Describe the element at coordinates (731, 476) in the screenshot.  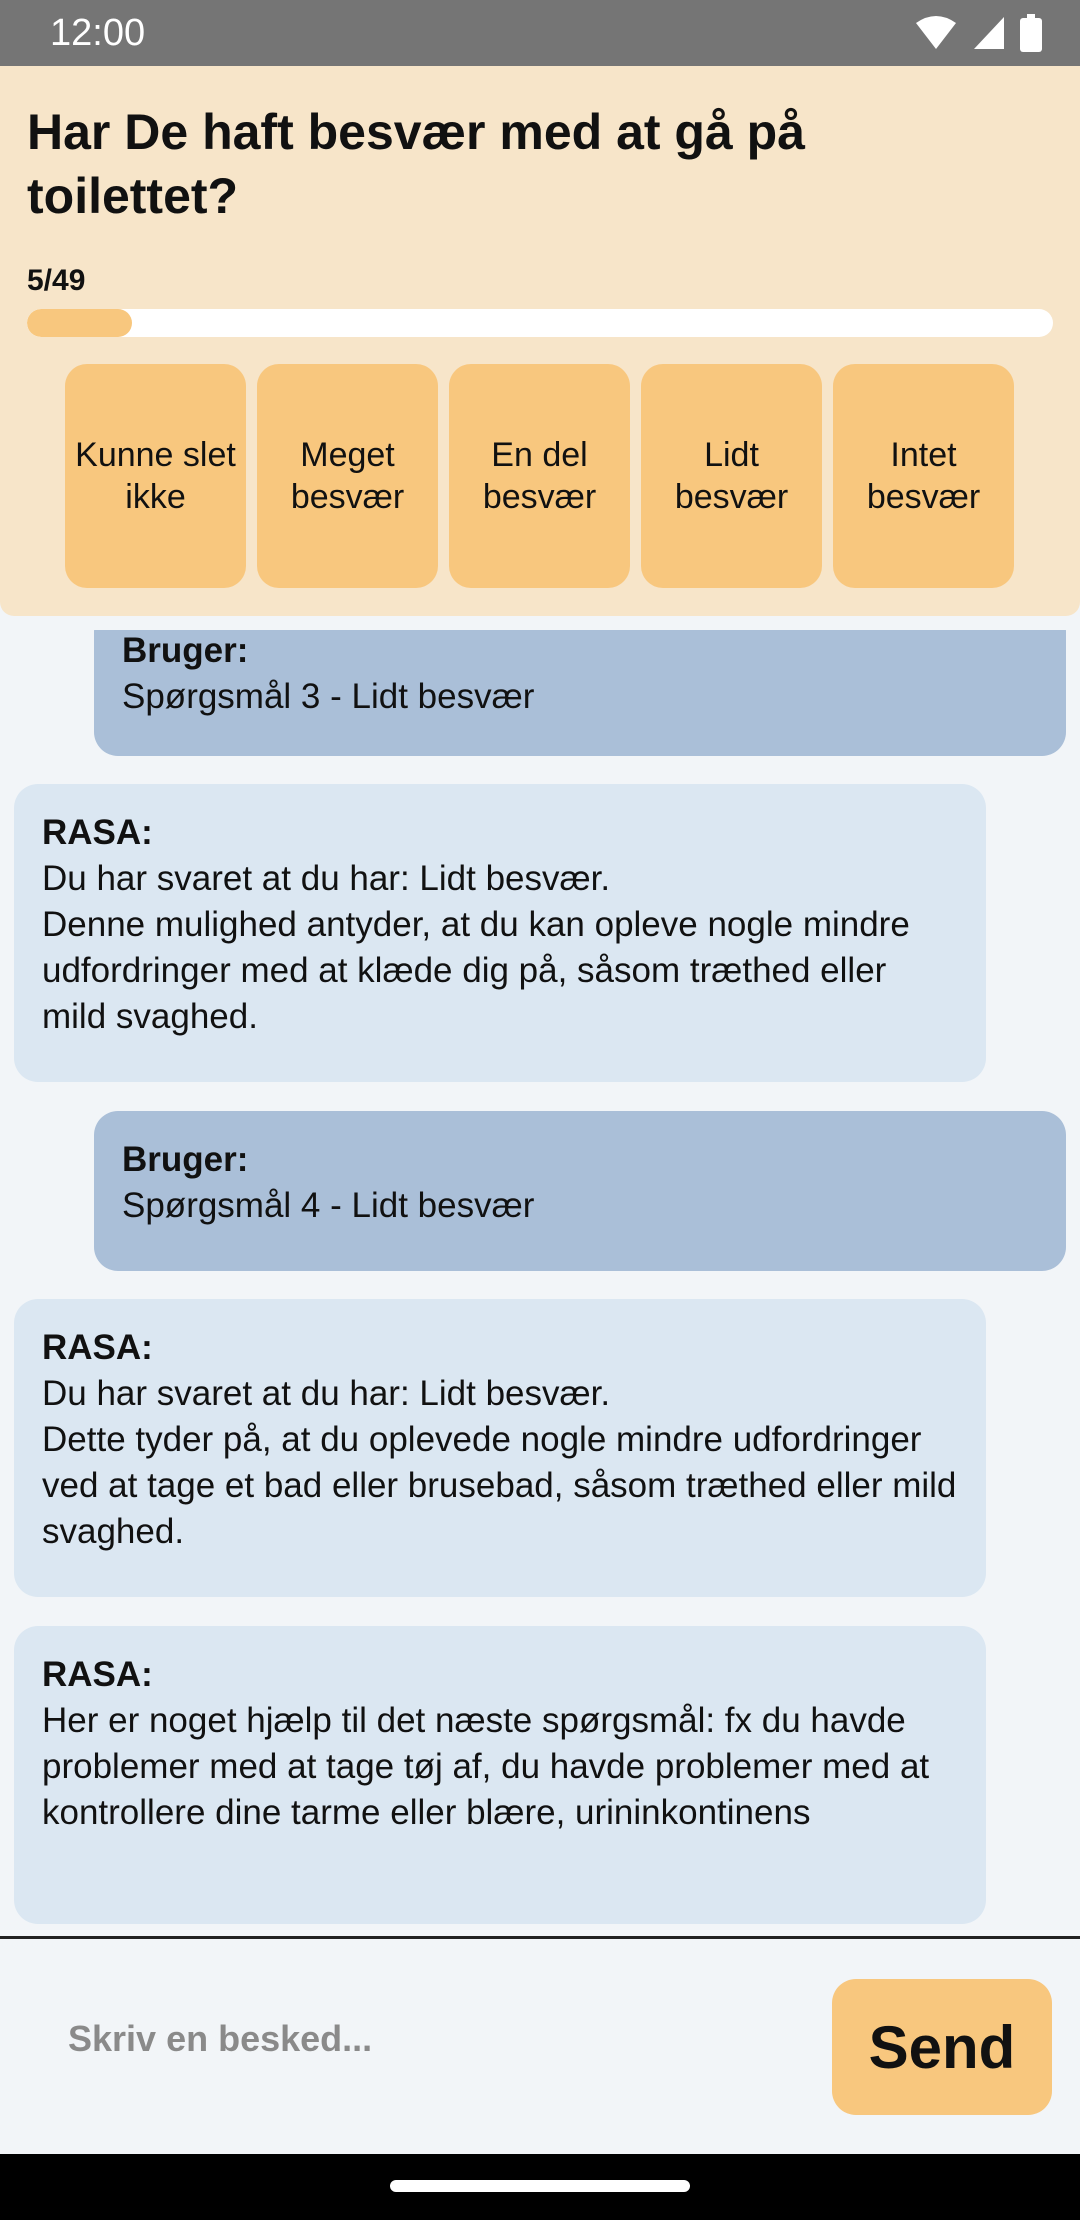
I see `answer-button-lidt-besvaer: Lidt besvær` at that location.